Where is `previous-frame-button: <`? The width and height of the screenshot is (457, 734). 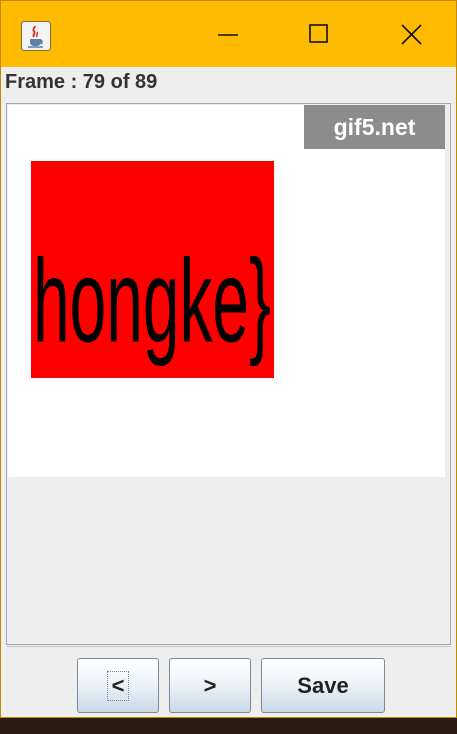 previous-frame-button: < is located at coordinates (118, 685).